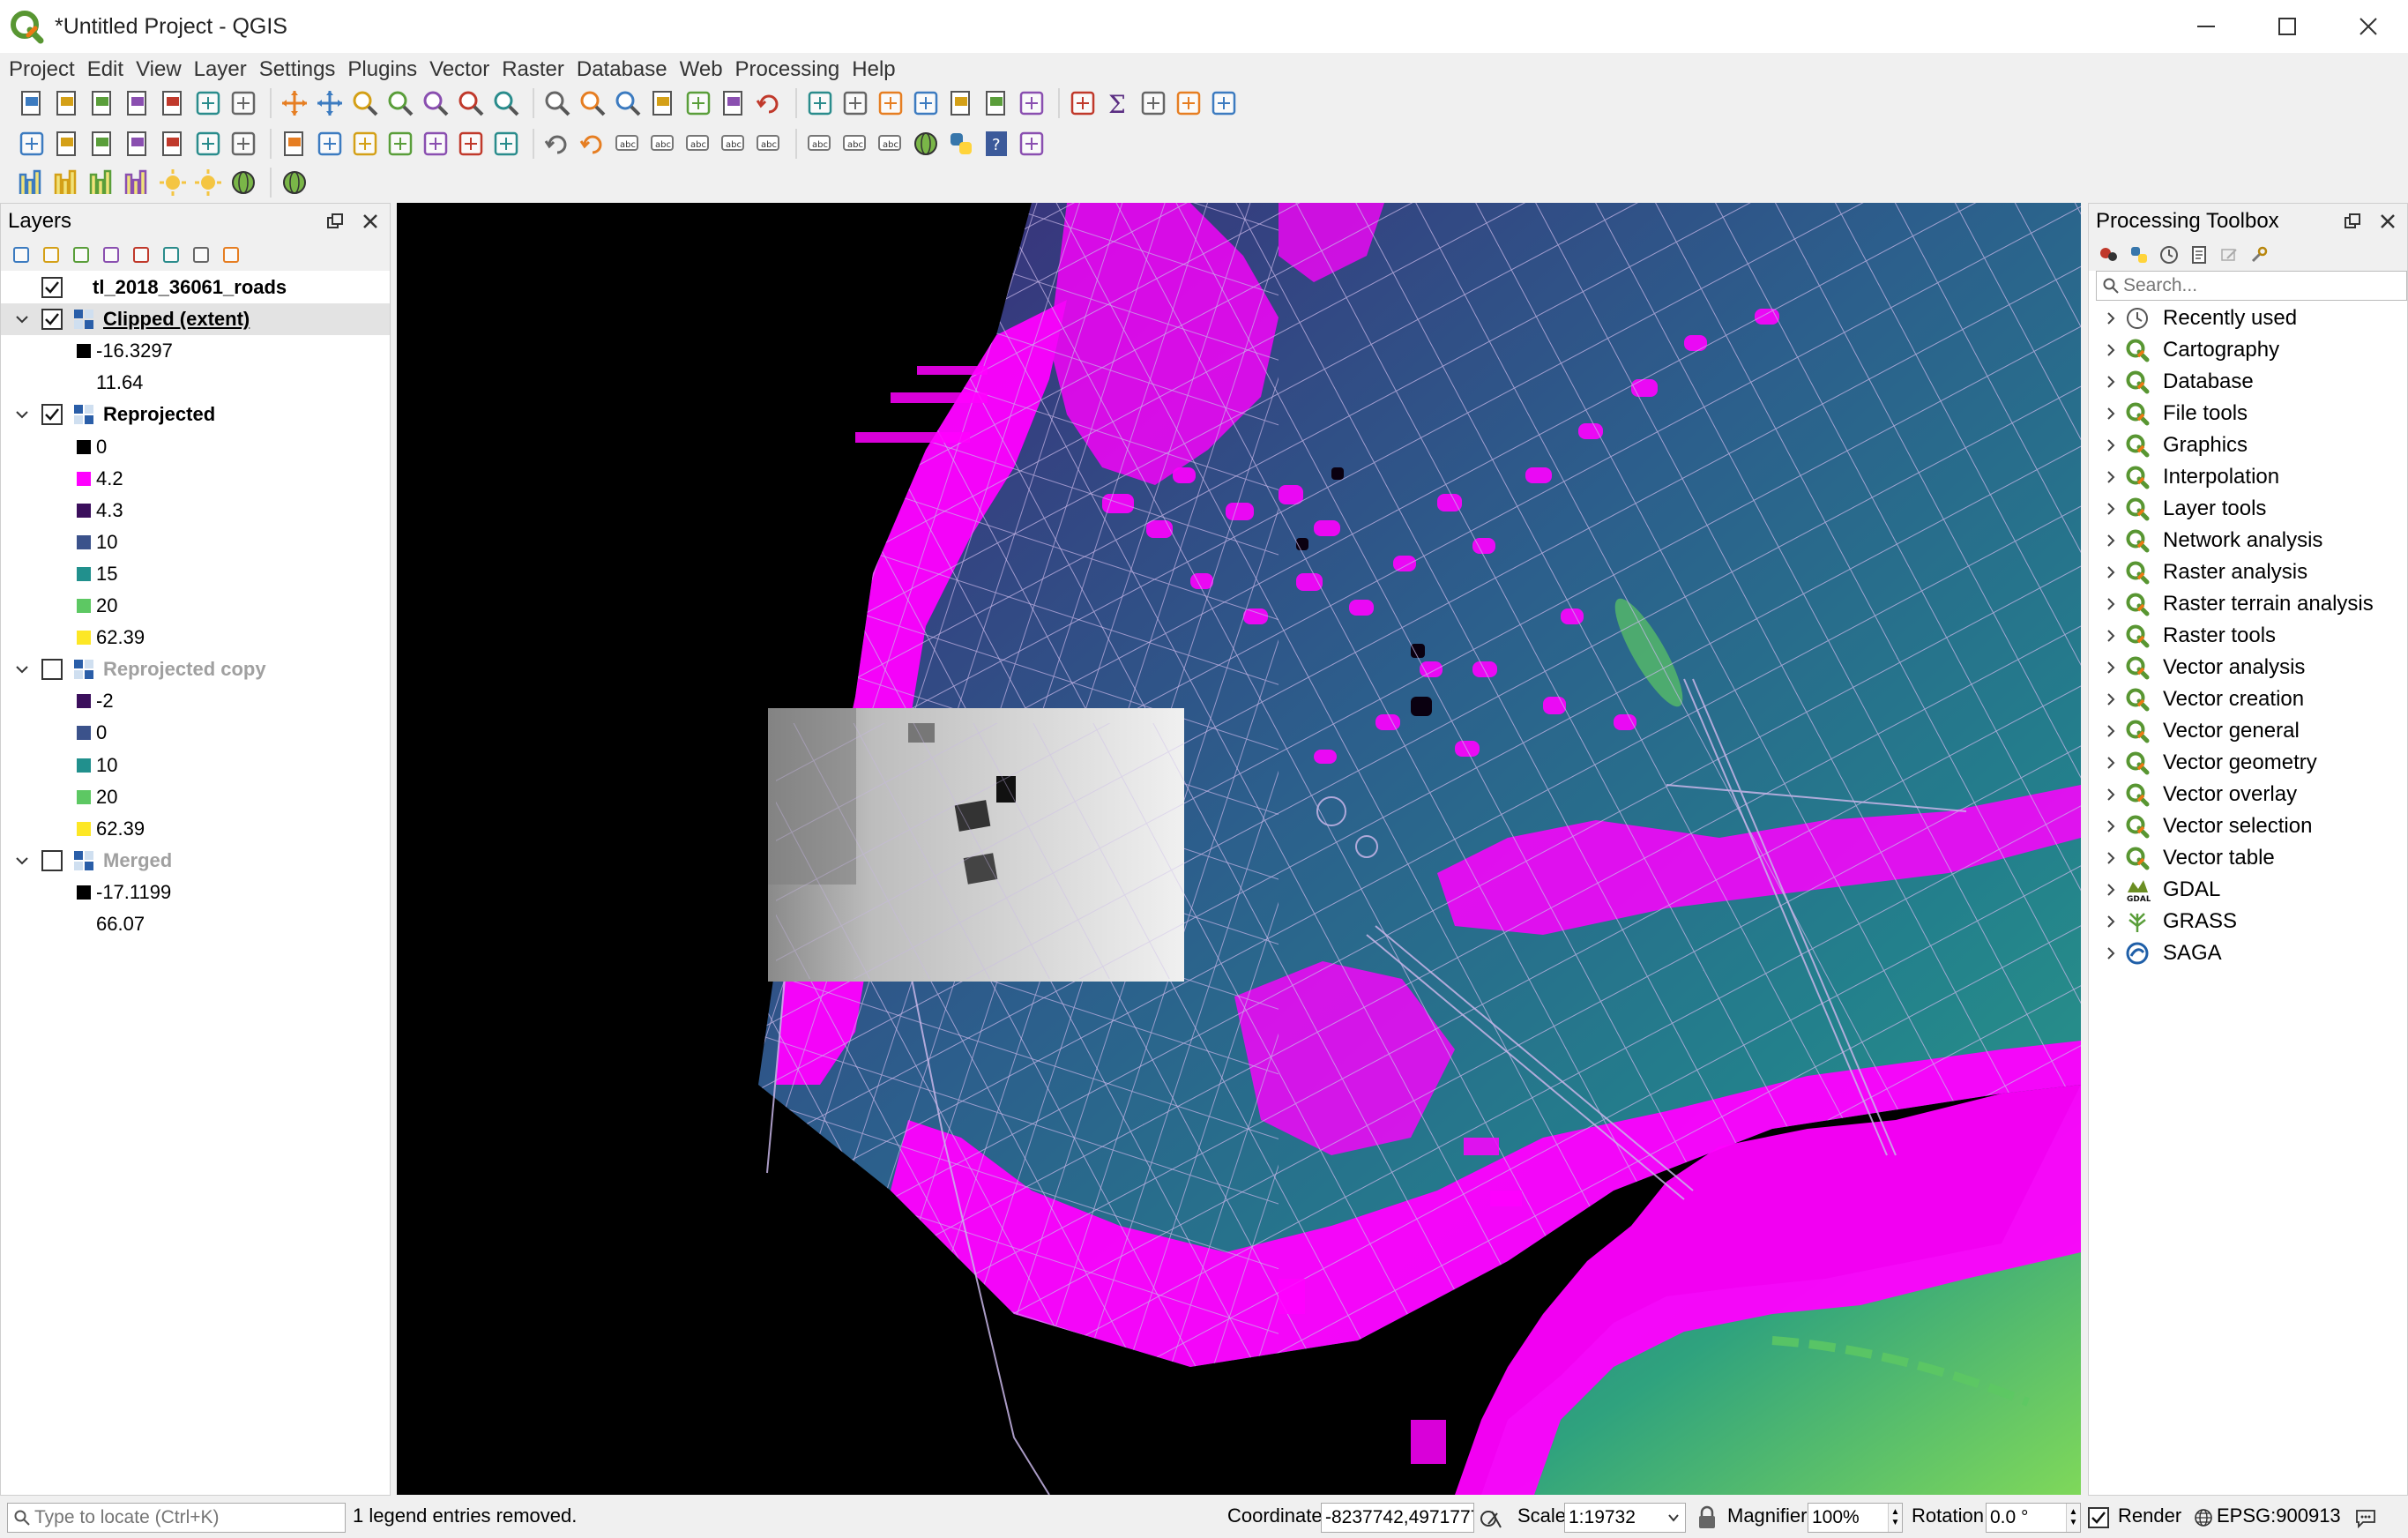  Describe the element at coordinates (769, 144) in the screenshot. I see `show-hide-labels-button: abc` at that location.